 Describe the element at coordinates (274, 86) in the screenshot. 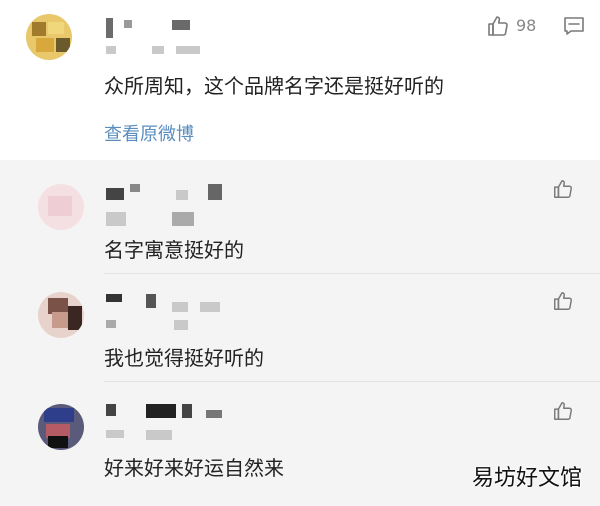

I see `comment-text: 众所周知，这个品牌名字还是挺好听的` at that location.